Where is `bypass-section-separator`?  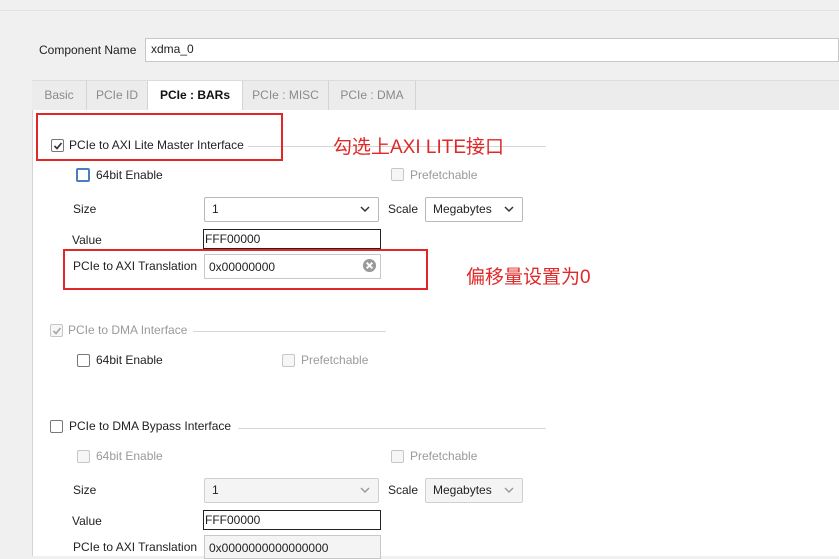 bypass-section-separator is located at coordinates (392, 428).